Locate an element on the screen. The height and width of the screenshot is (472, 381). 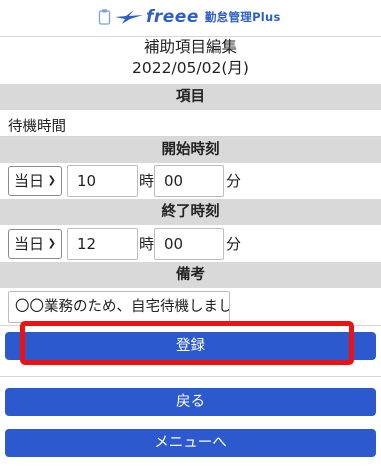
start-hour-unit: 時 is located at coordinates (147, 181).